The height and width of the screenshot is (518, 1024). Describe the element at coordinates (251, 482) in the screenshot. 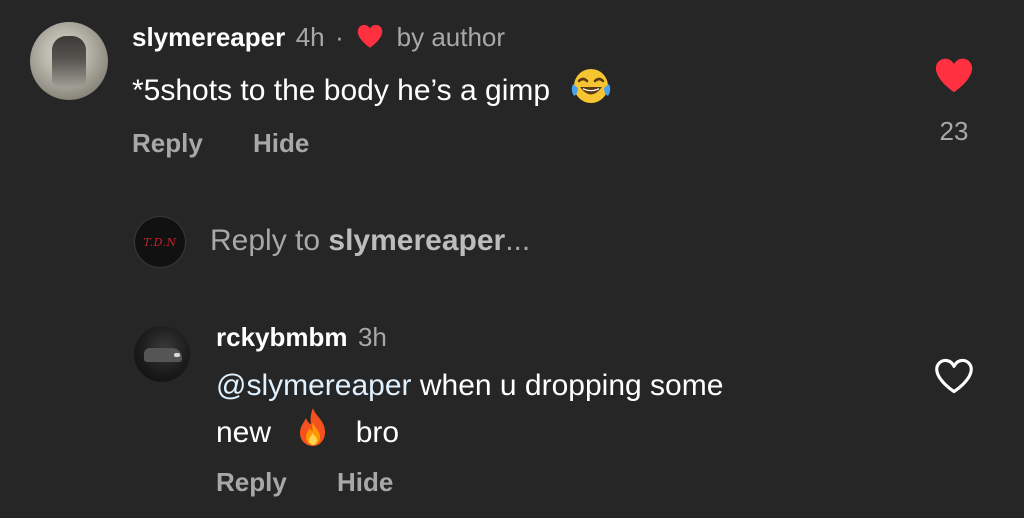

I see `reply-reply-button: Reply` at that location.